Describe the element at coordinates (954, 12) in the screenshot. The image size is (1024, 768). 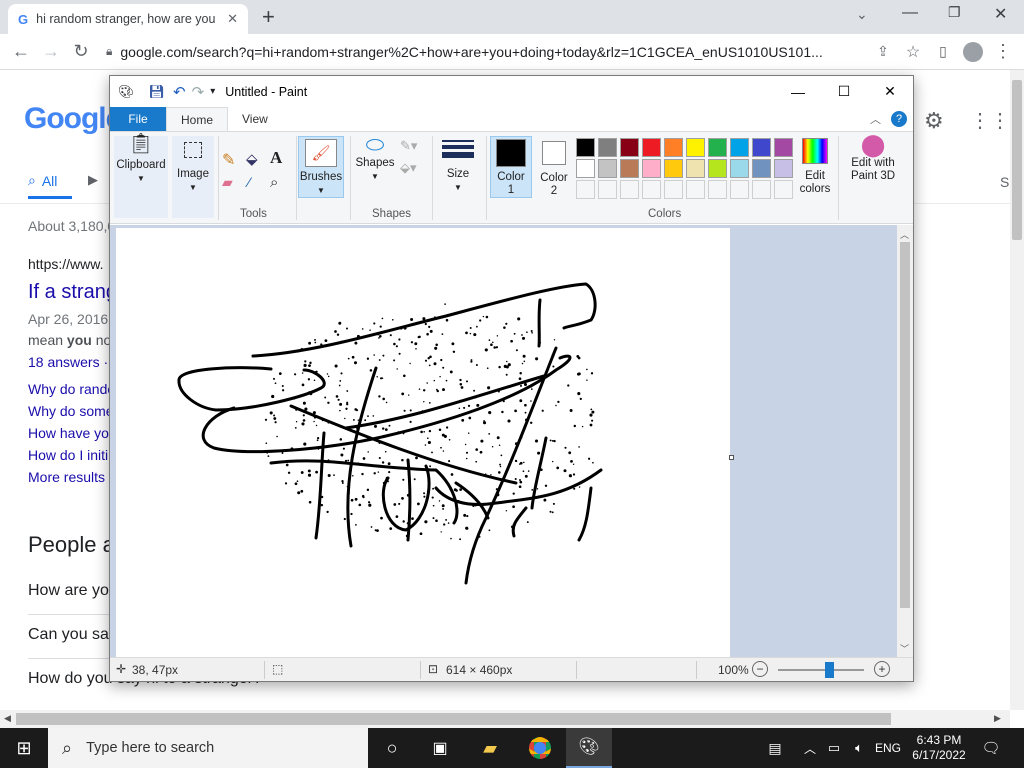
I see `browser-restore-button: ❐` at that location.